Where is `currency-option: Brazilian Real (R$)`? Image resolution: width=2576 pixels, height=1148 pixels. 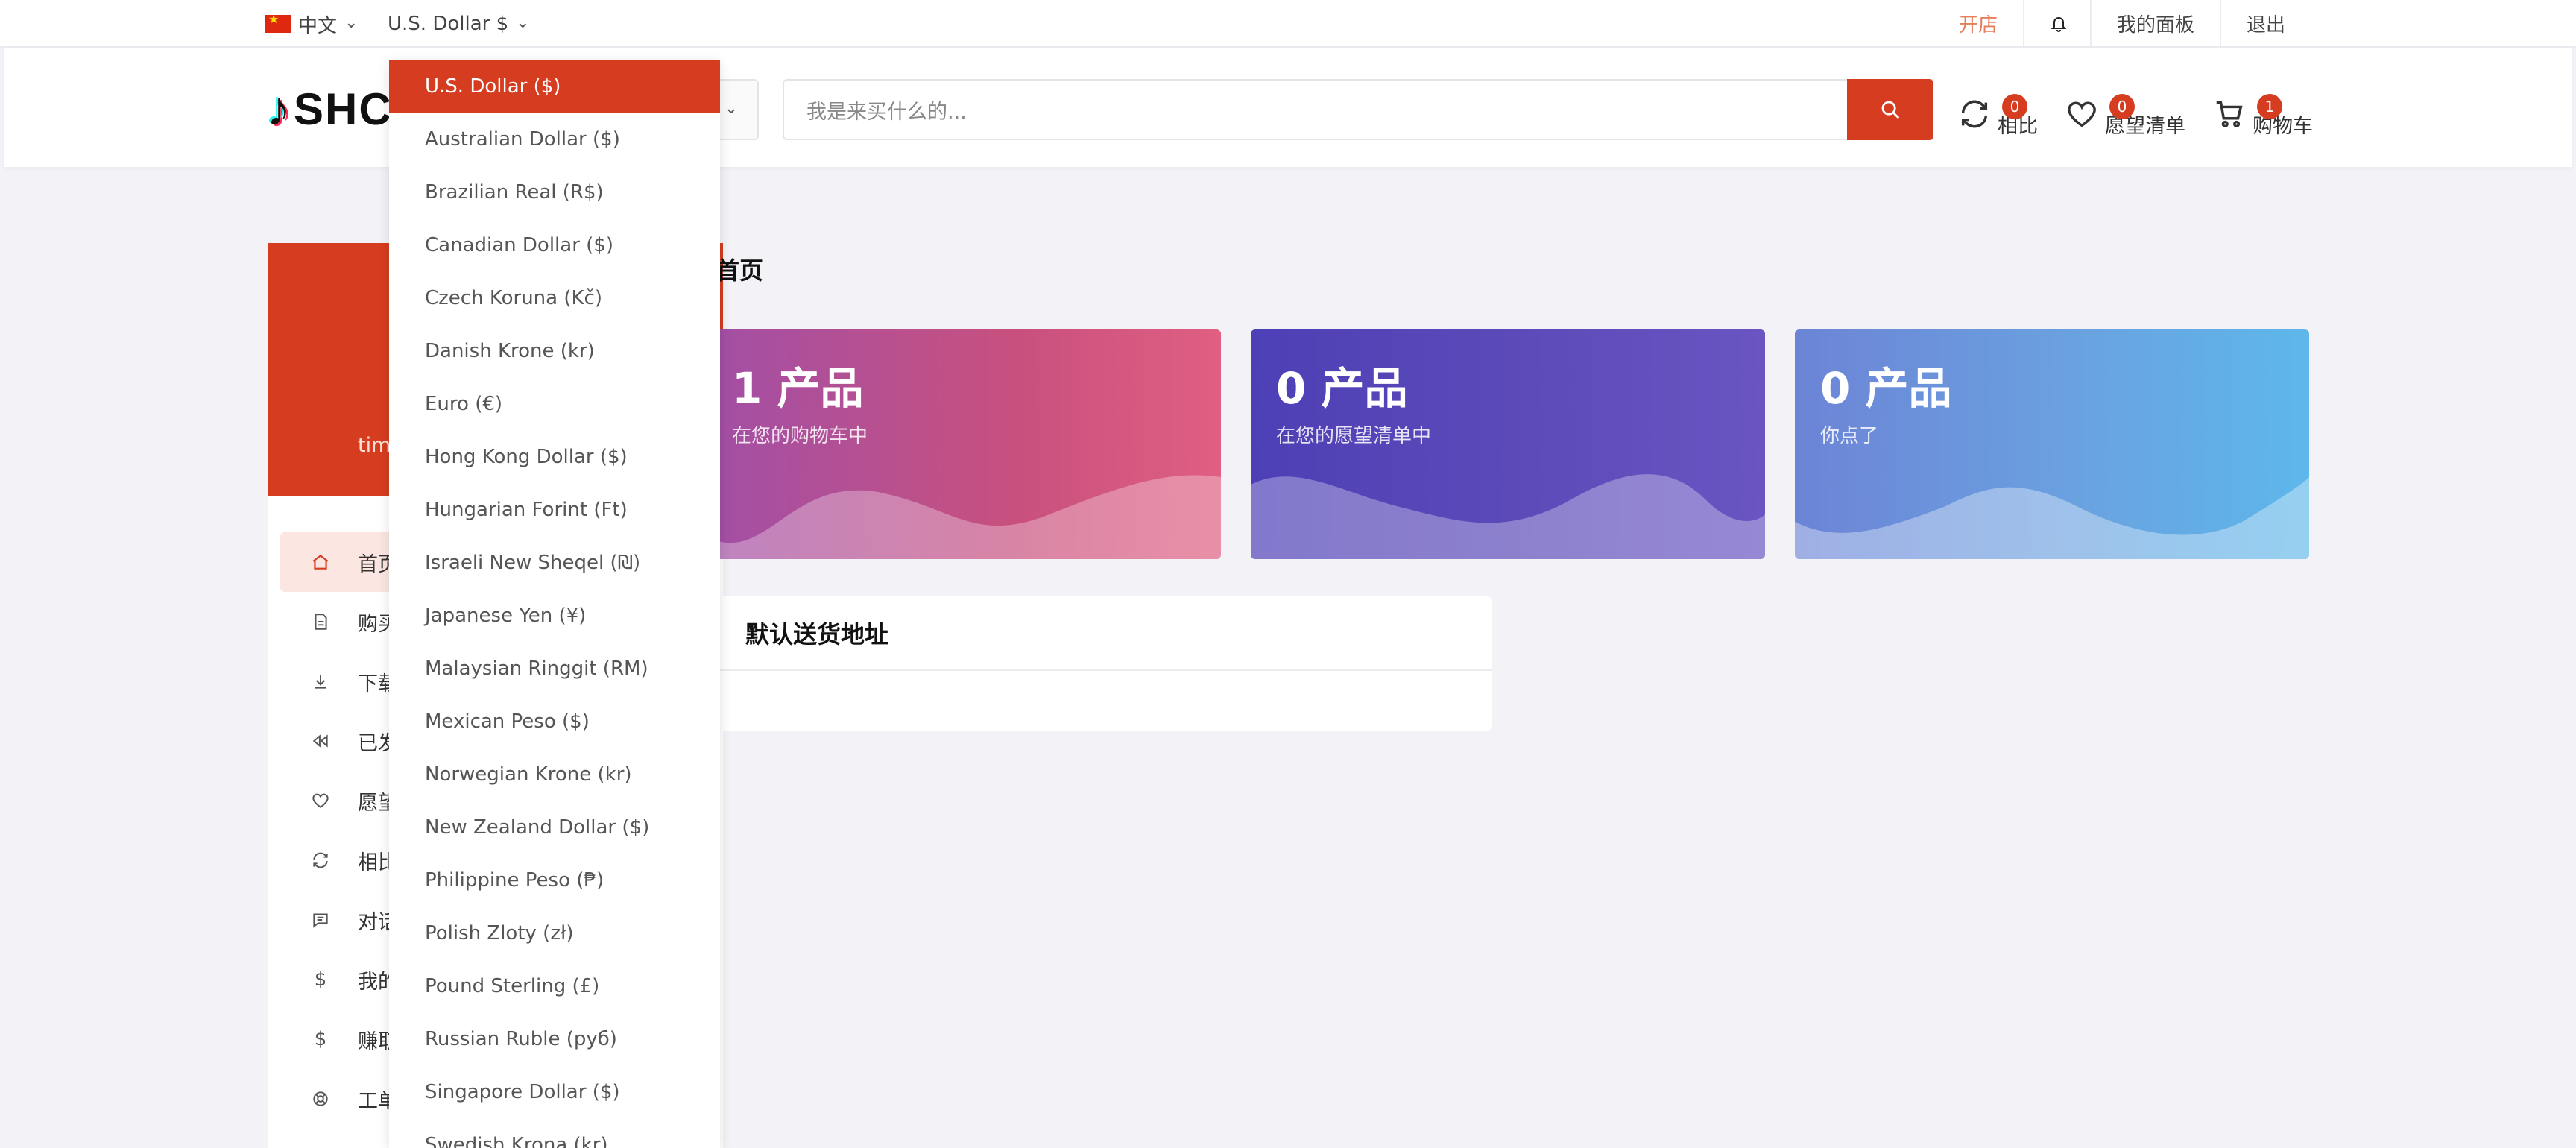 currency-option: Brazilian Real (R$) is located at coordinates (554, 192).